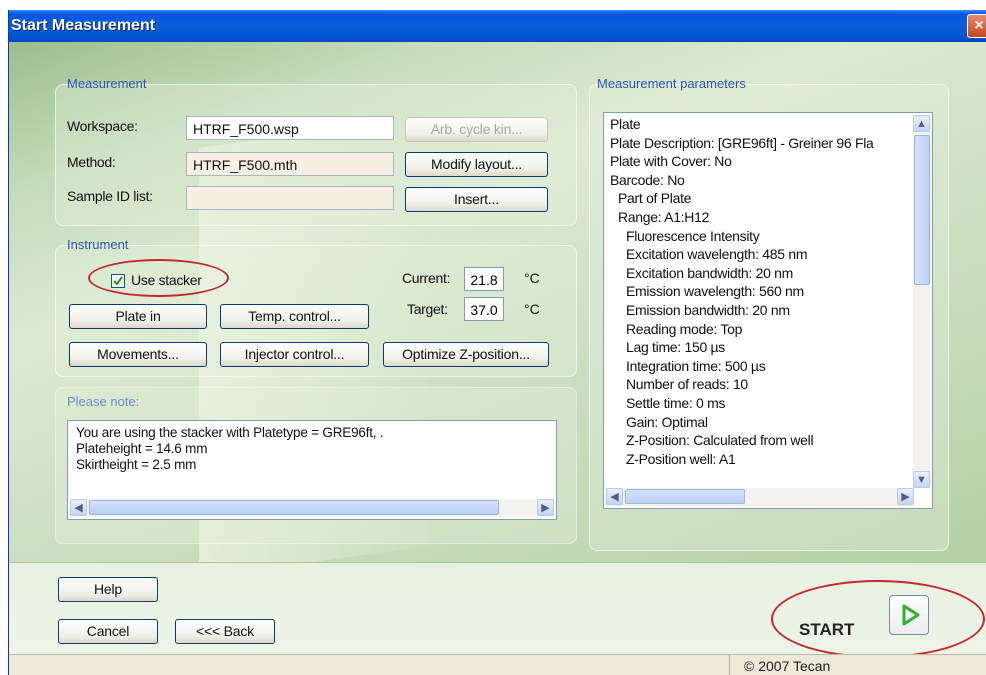  I want to click on parameter-line: Emission wavelength: 560 nm, so click(715, 291).